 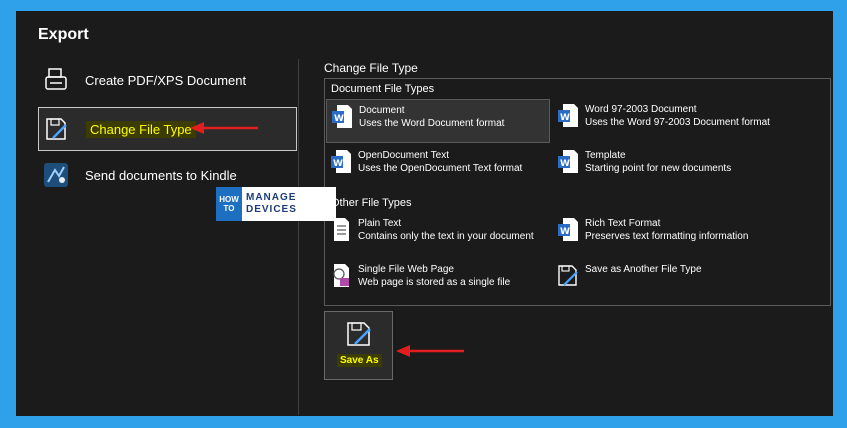 I want to click on filetype-name: Word 97-2003 Document, so click(x=641, y=109).